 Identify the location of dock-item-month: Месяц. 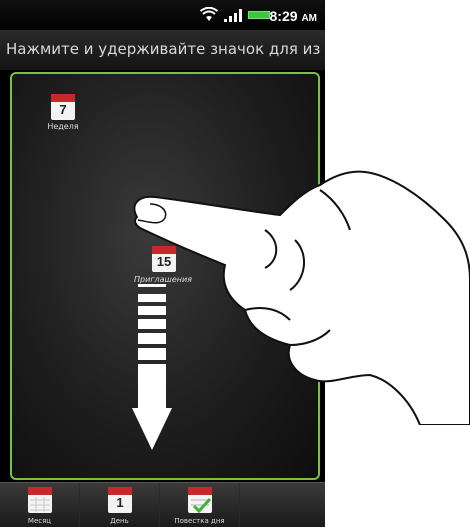
(40, 505).